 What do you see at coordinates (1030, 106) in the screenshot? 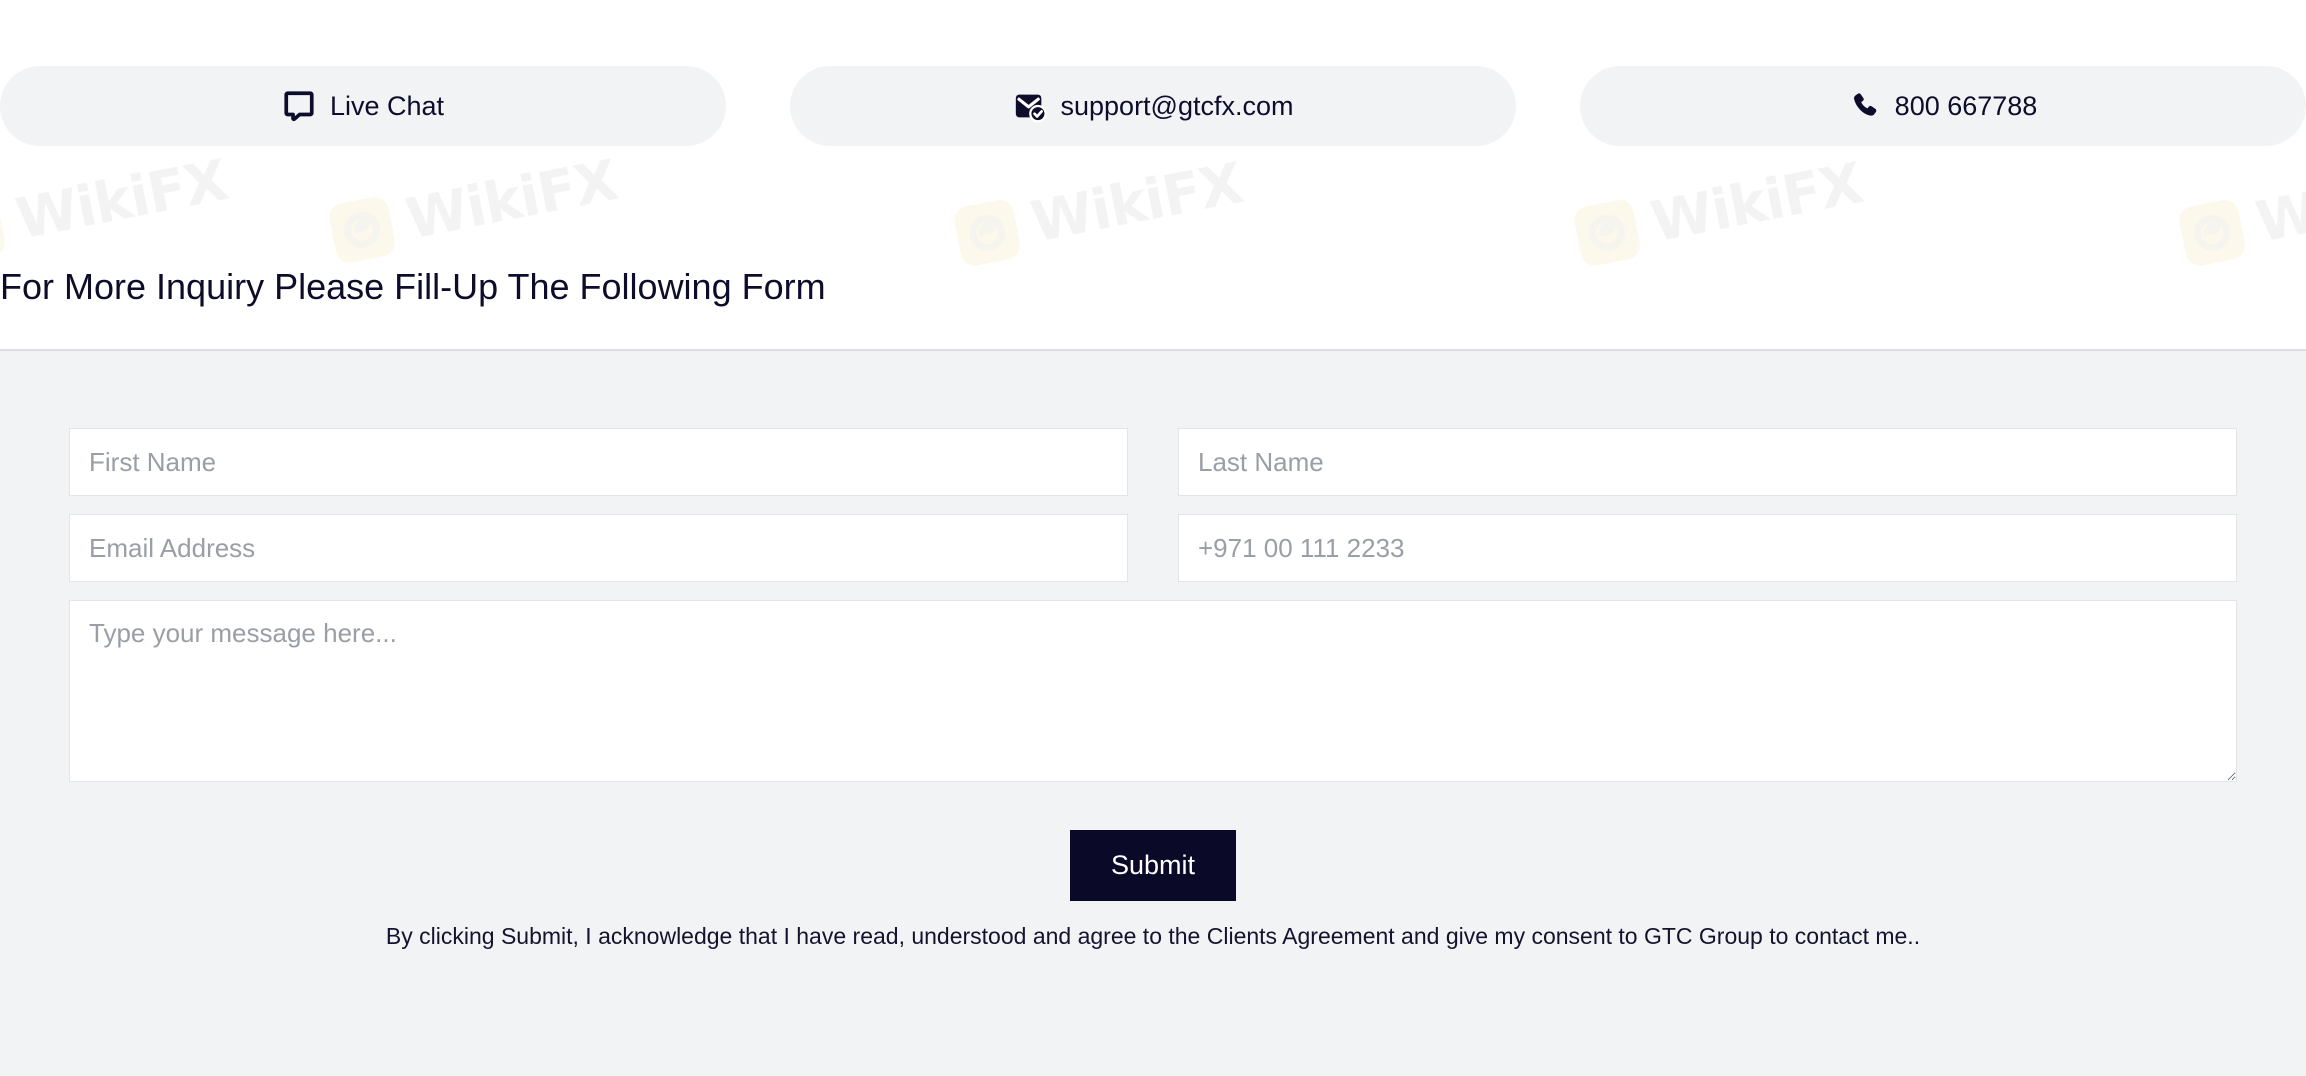
I see `email-verified-icon` at bounding box center [1030, 106].